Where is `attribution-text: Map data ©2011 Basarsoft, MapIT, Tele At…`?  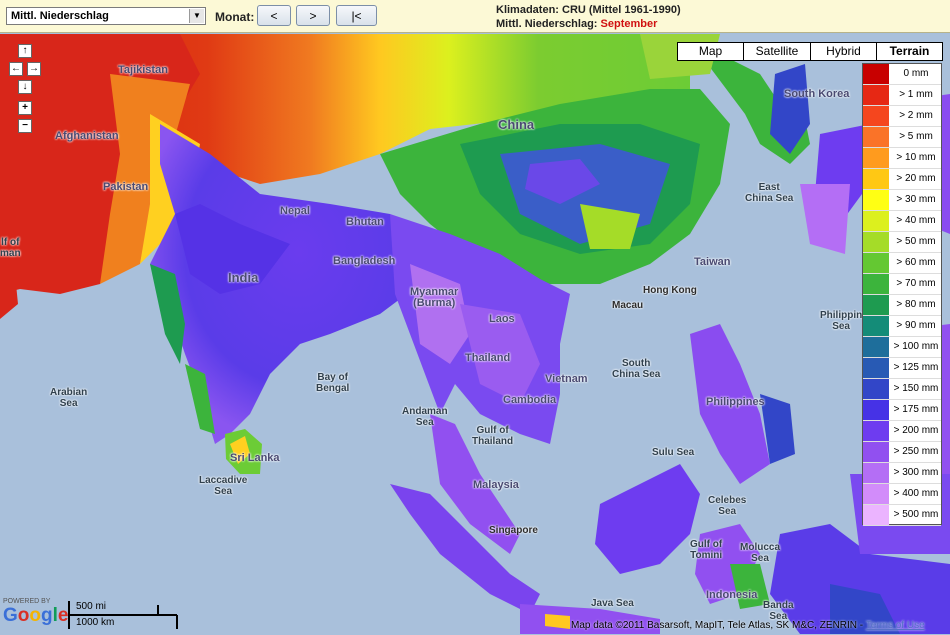
attribution-text: Map data ©2011 Basarsoft, MapIT, Tele At… is located at coordinates (717, 625).